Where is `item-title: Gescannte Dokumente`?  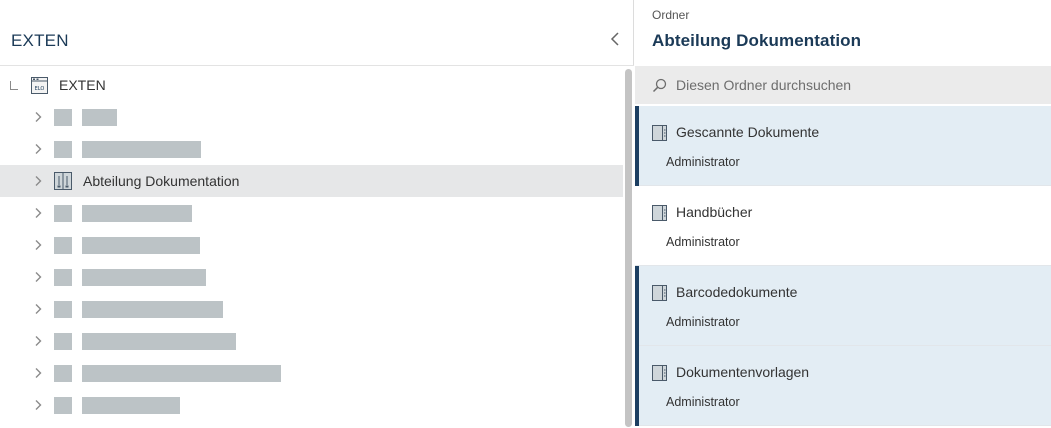 item-title: Gescannte Dokumente is located at coordinates (748, 132).